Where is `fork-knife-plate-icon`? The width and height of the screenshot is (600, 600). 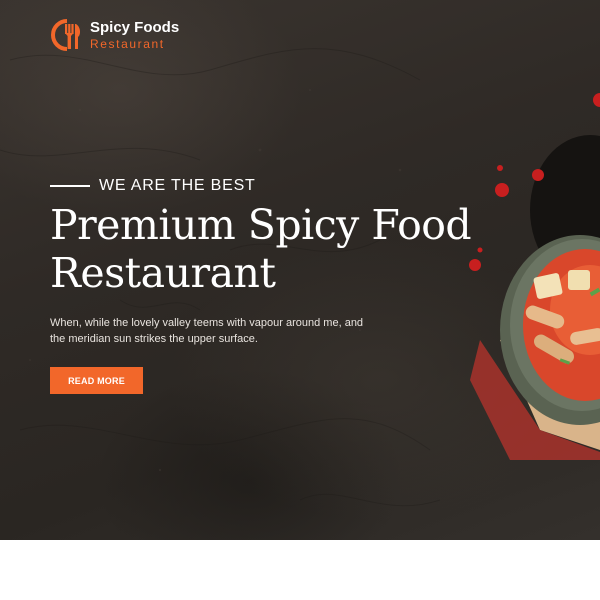
fork-knife-plate-icon is located at coordinates (66, 35).